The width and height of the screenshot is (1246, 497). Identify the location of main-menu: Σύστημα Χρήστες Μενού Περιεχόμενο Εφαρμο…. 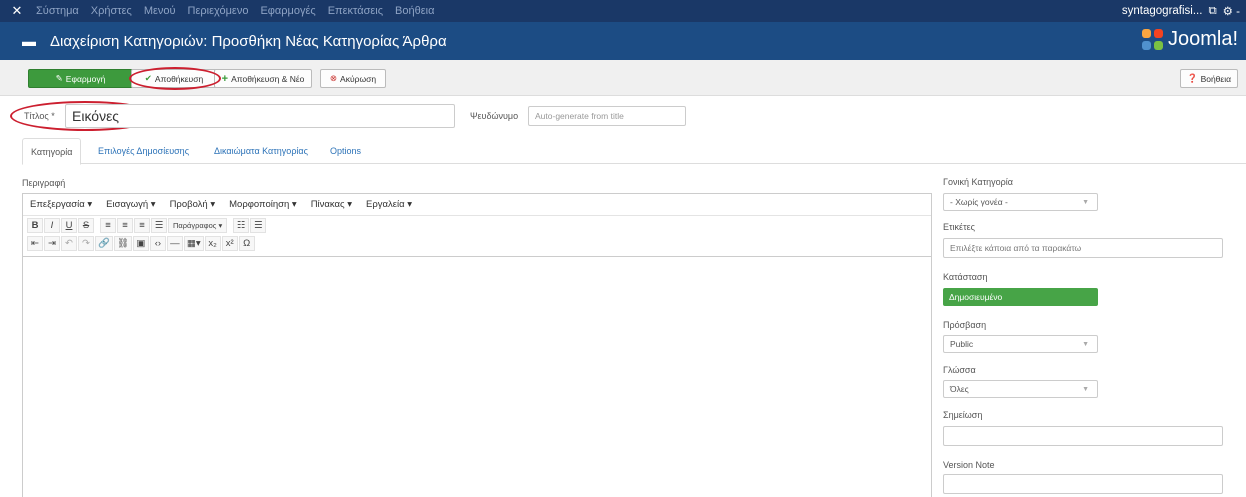
(235, 11).